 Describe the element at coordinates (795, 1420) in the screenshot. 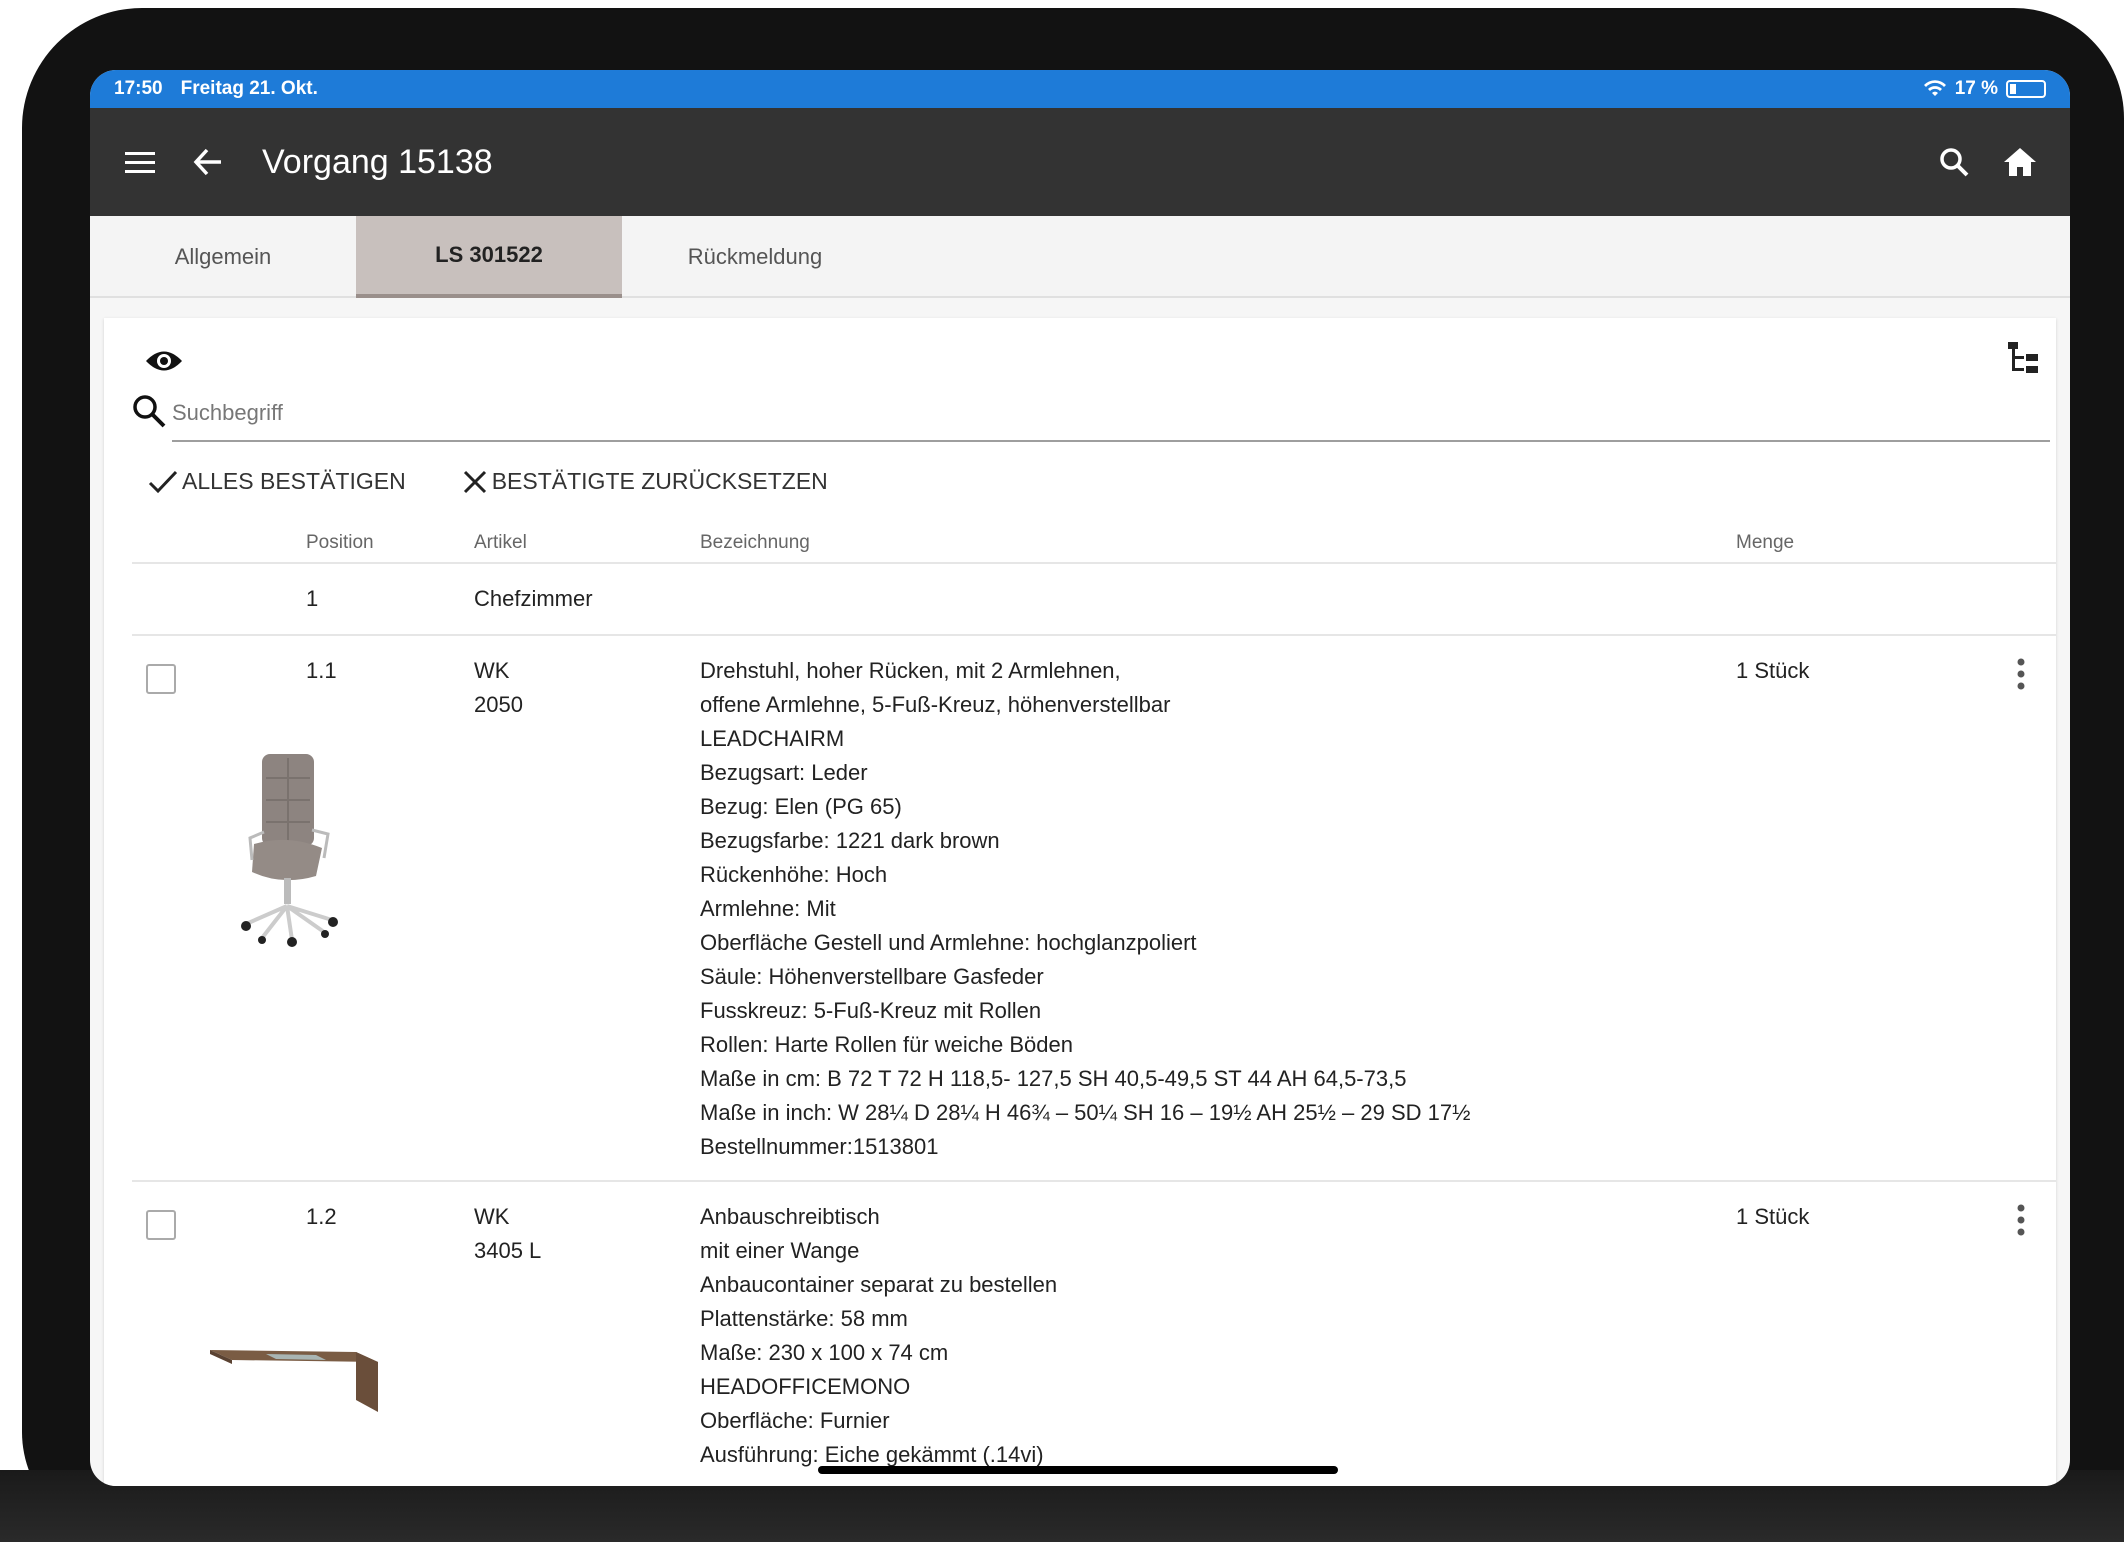

I see `description-line: Oberfläche: Furnier` at that location.